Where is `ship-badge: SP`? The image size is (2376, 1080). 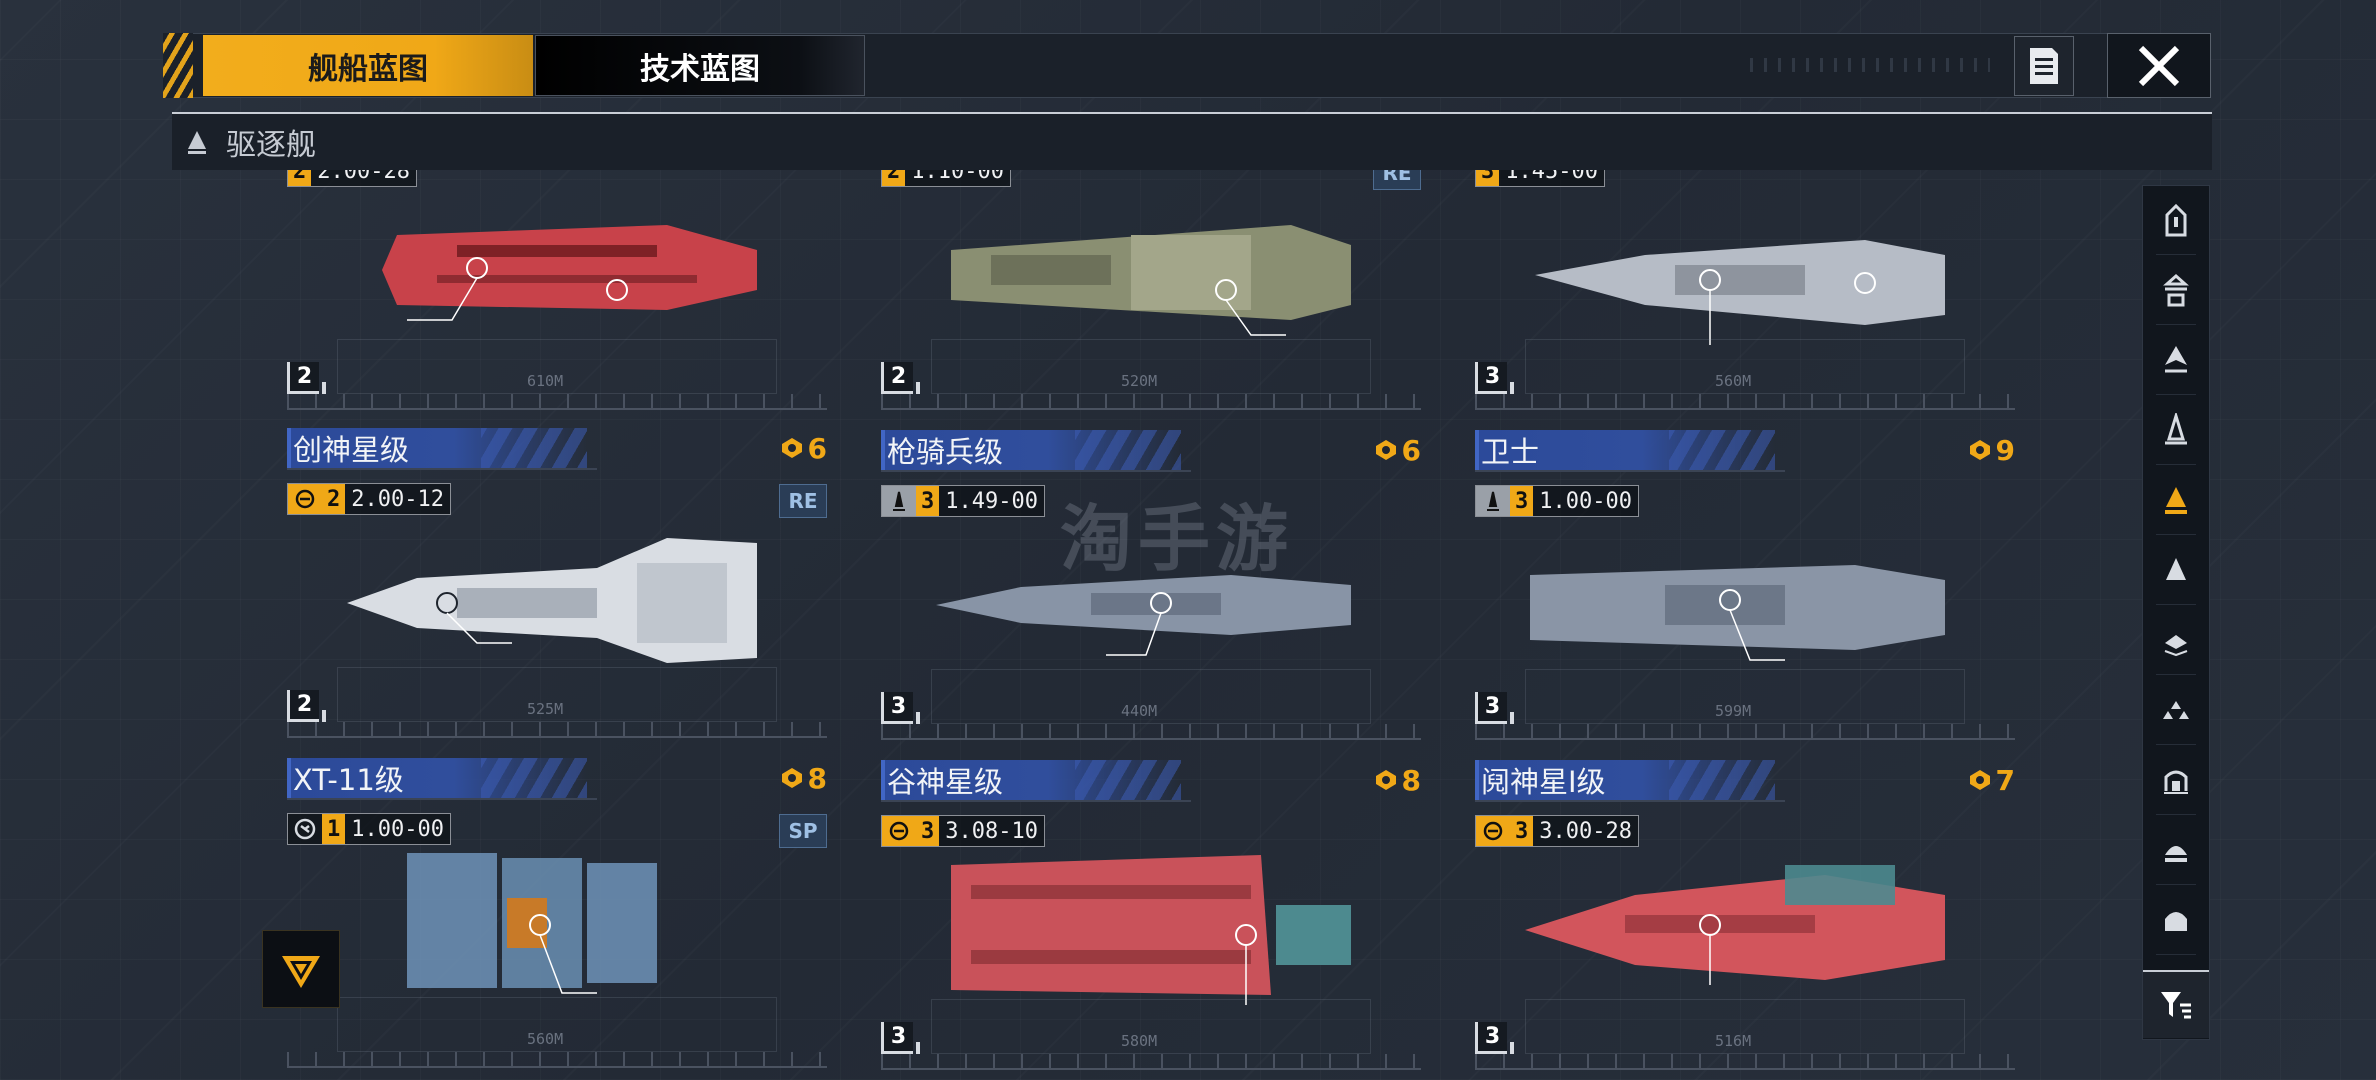 ship-badge: SP is located at coordinates (803, 831).